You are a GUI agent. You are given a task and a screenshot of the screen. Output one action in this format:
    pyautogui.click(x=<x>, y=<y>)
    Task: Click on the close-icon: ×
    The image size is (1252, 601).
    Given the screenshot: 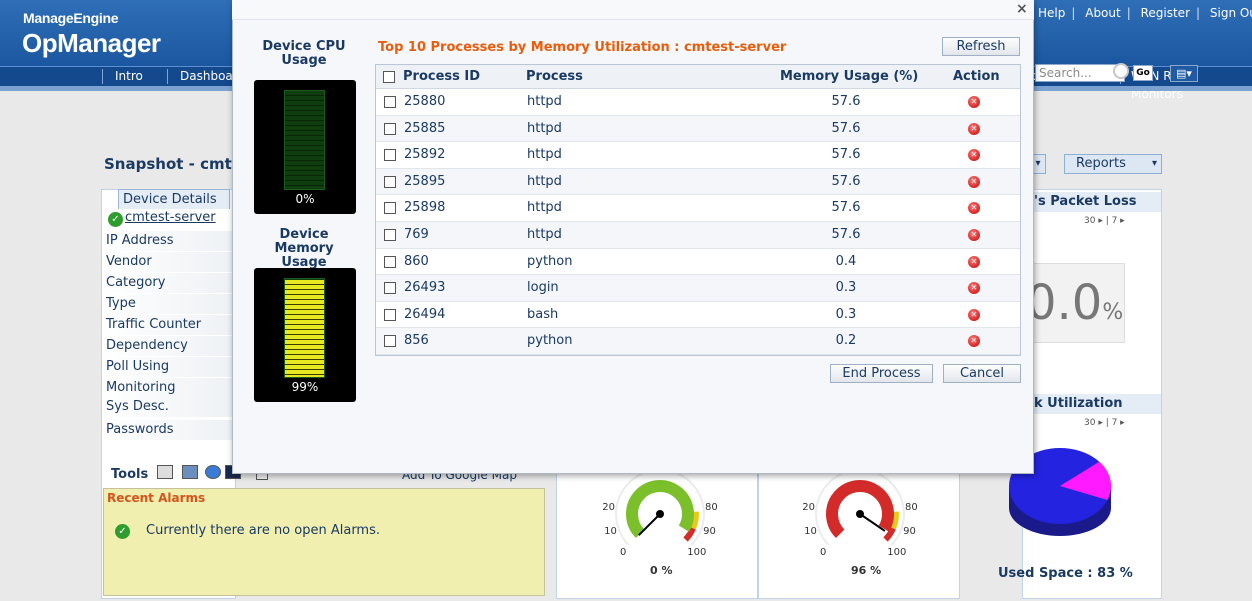 What is the action you would take?
    pyautogui.click(x=1022, y=9)
    